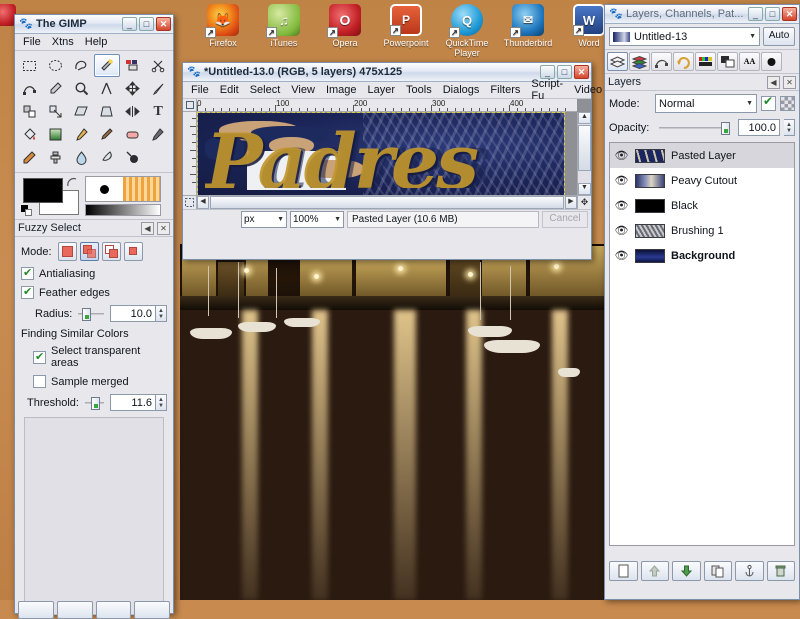 This screenshot has width=800, height=619. What do you see at coordinates (203, 202) in the screenshot?
I see `scroll-left-arrow: ◀` at bounding box center [203, 202].